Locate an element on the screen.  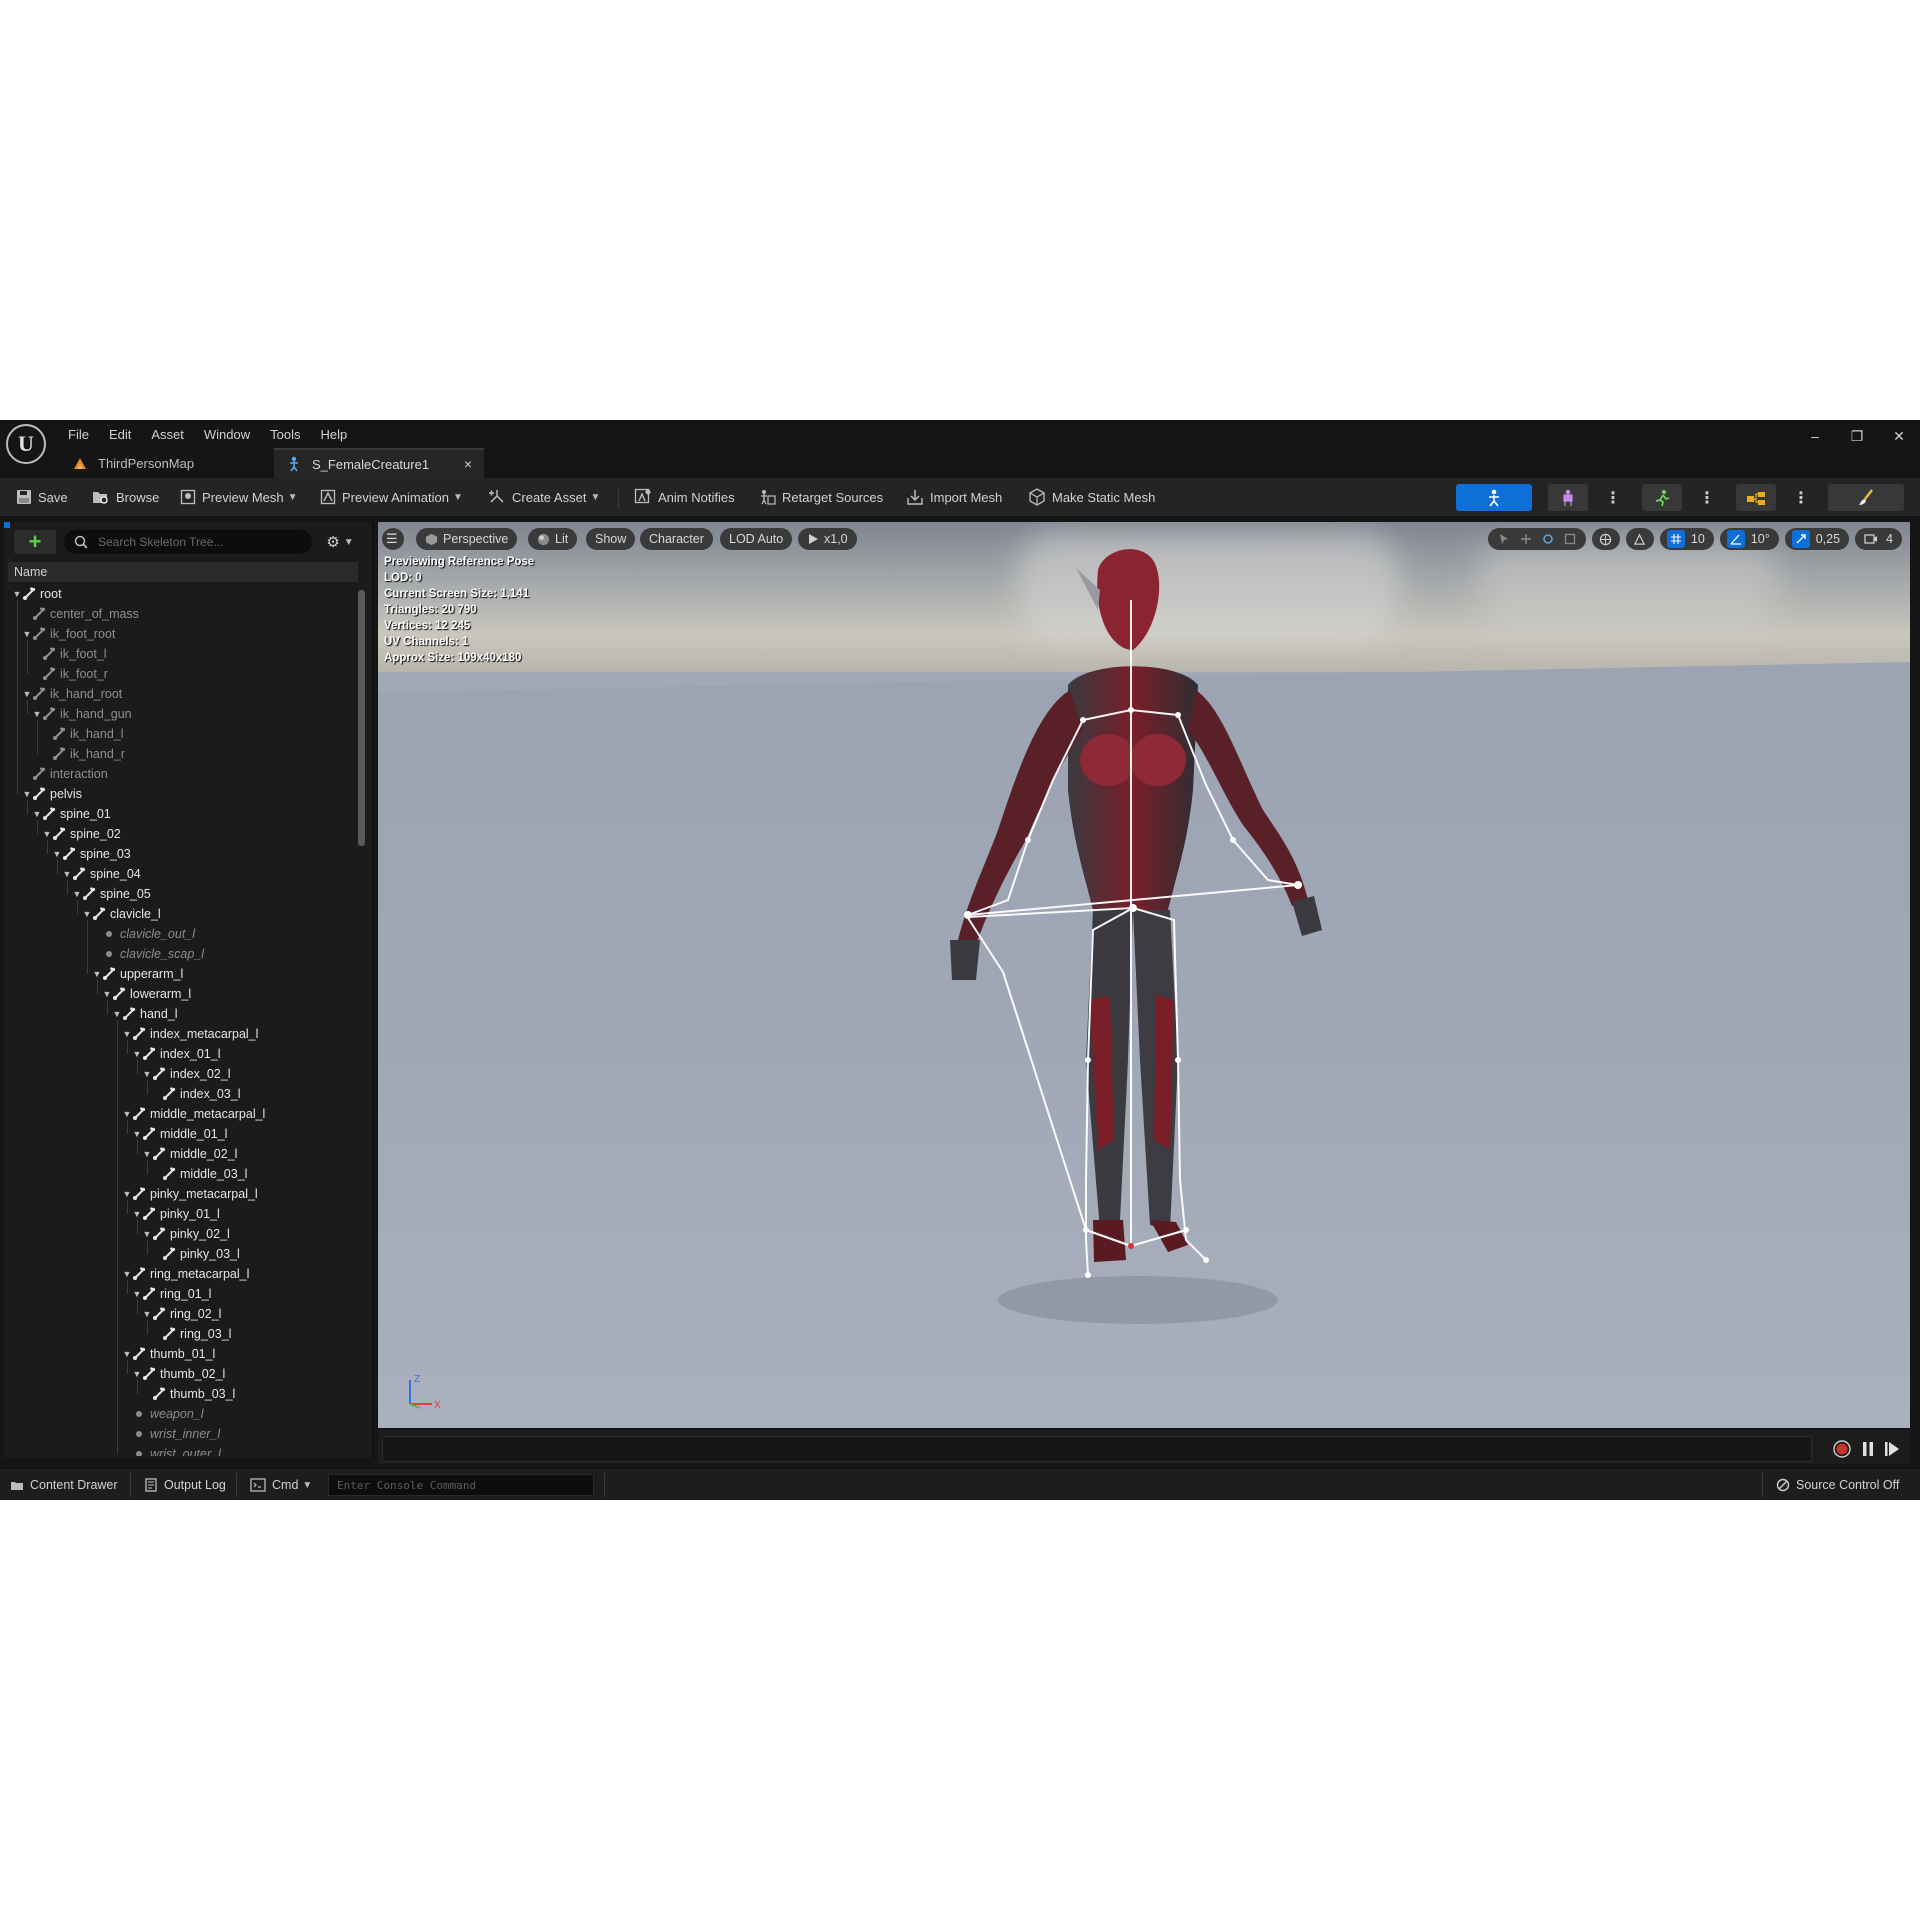
console-command-input is located at coordinates (461, 1485).